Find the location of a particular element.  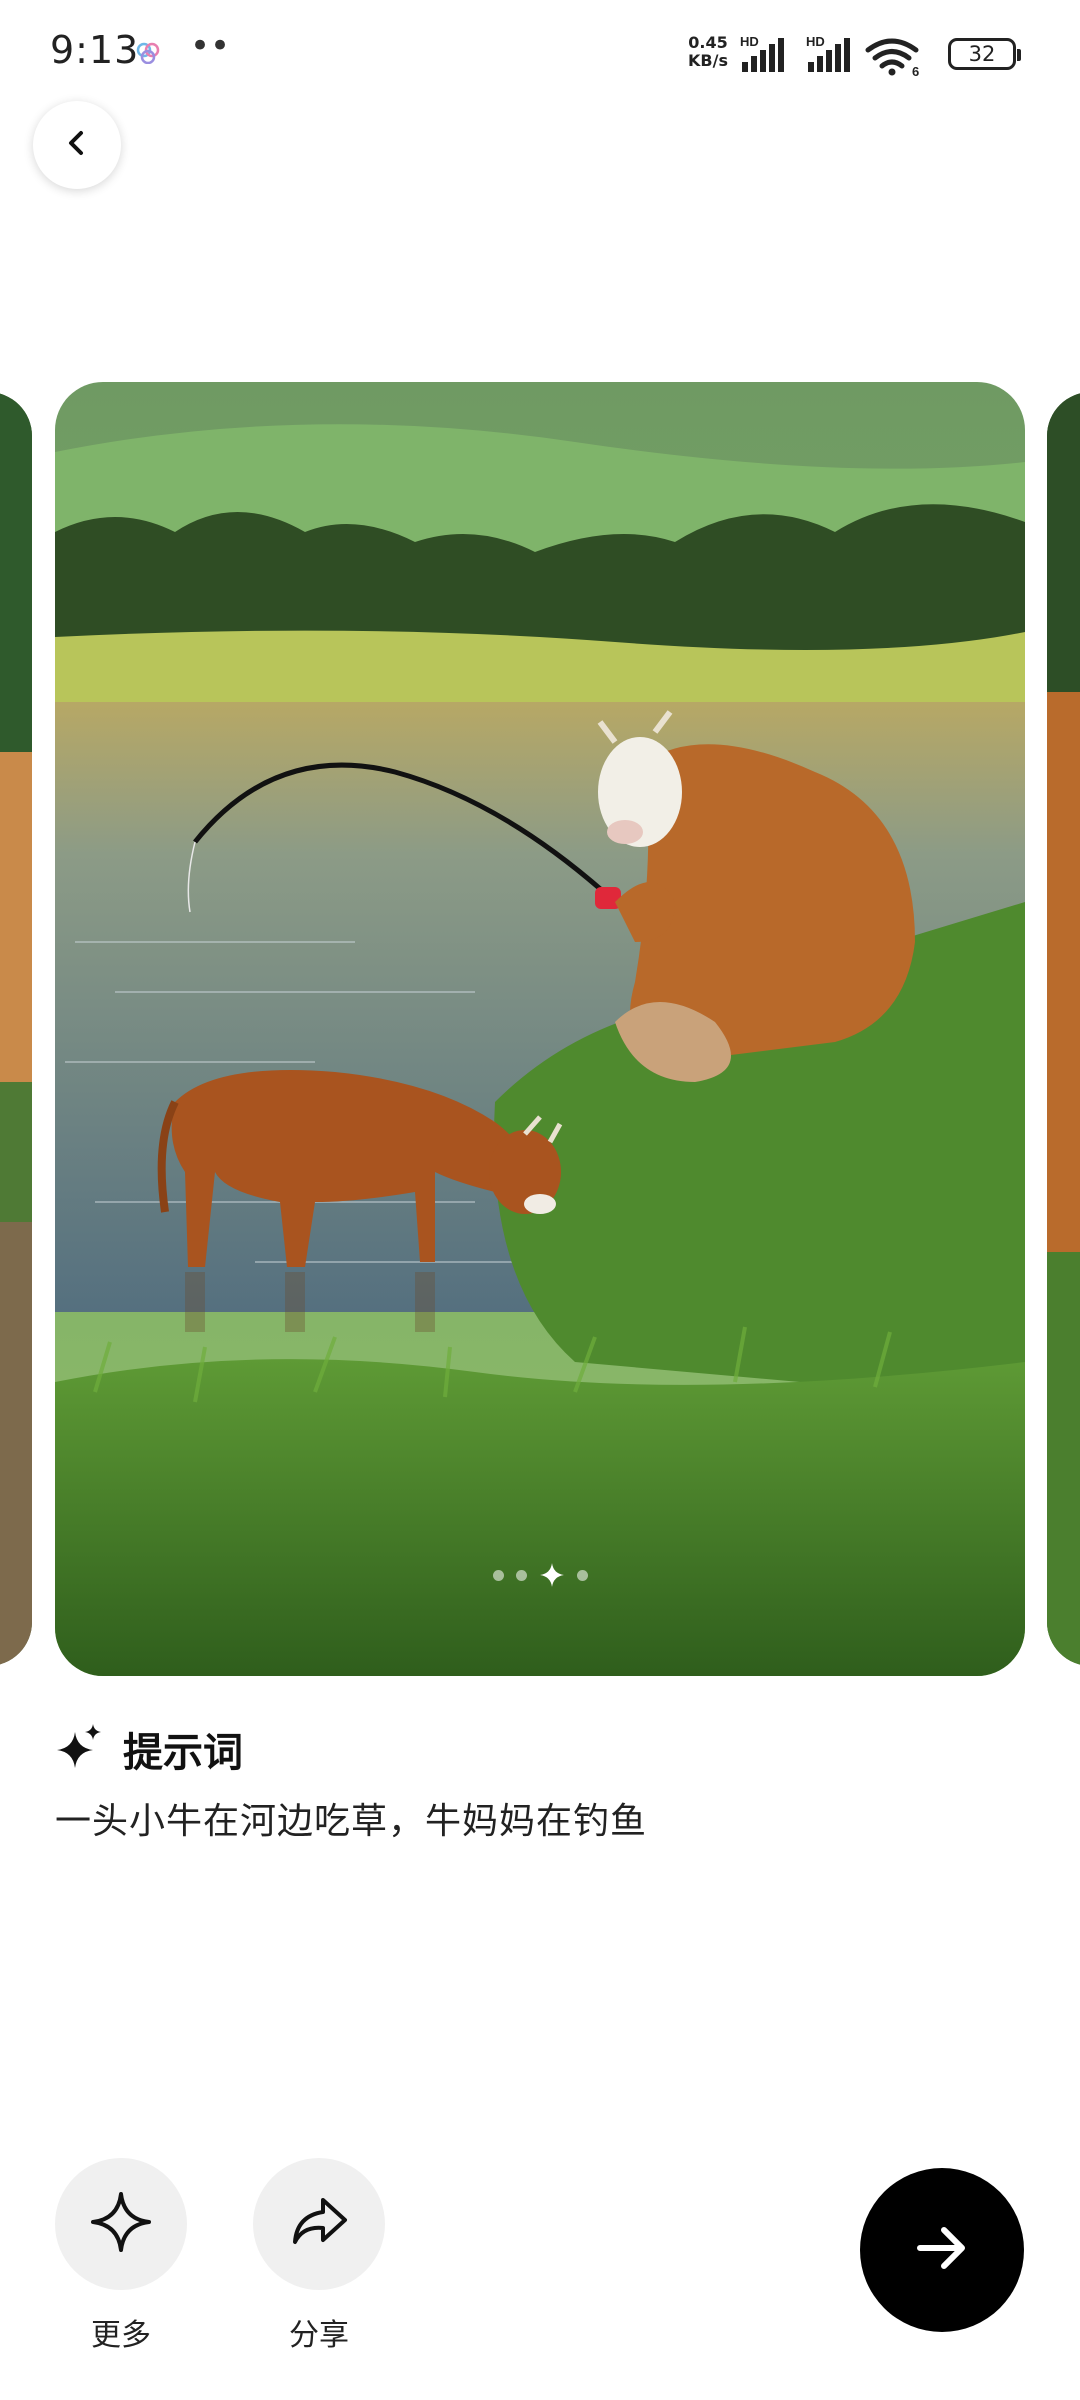

signal-1-hd-label: HD is located at coordinates (749, 41).